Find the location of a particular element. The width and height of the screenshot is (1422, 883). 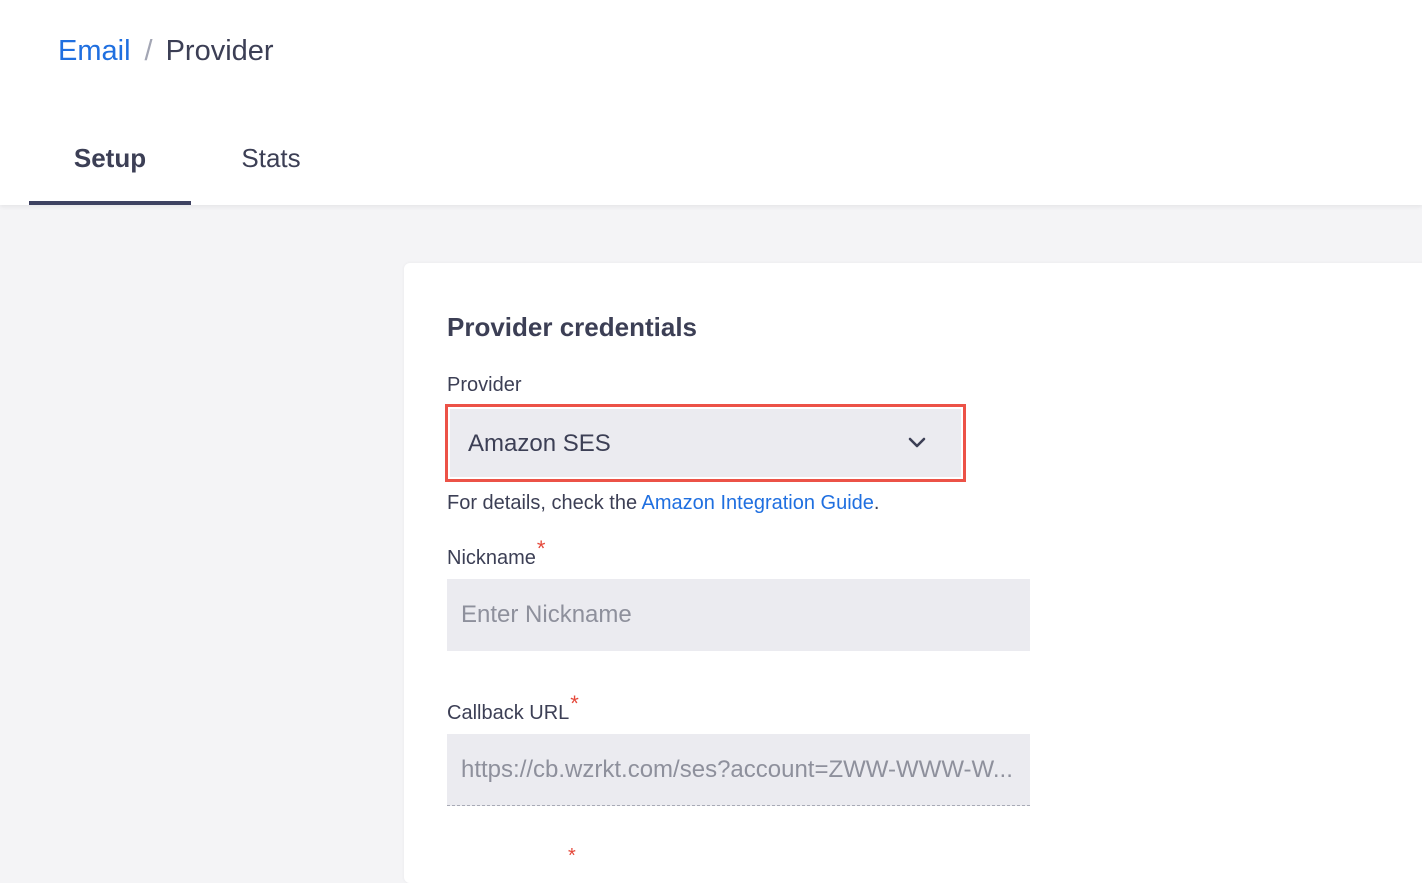

nickname-input is located at coordinates (738, 615).